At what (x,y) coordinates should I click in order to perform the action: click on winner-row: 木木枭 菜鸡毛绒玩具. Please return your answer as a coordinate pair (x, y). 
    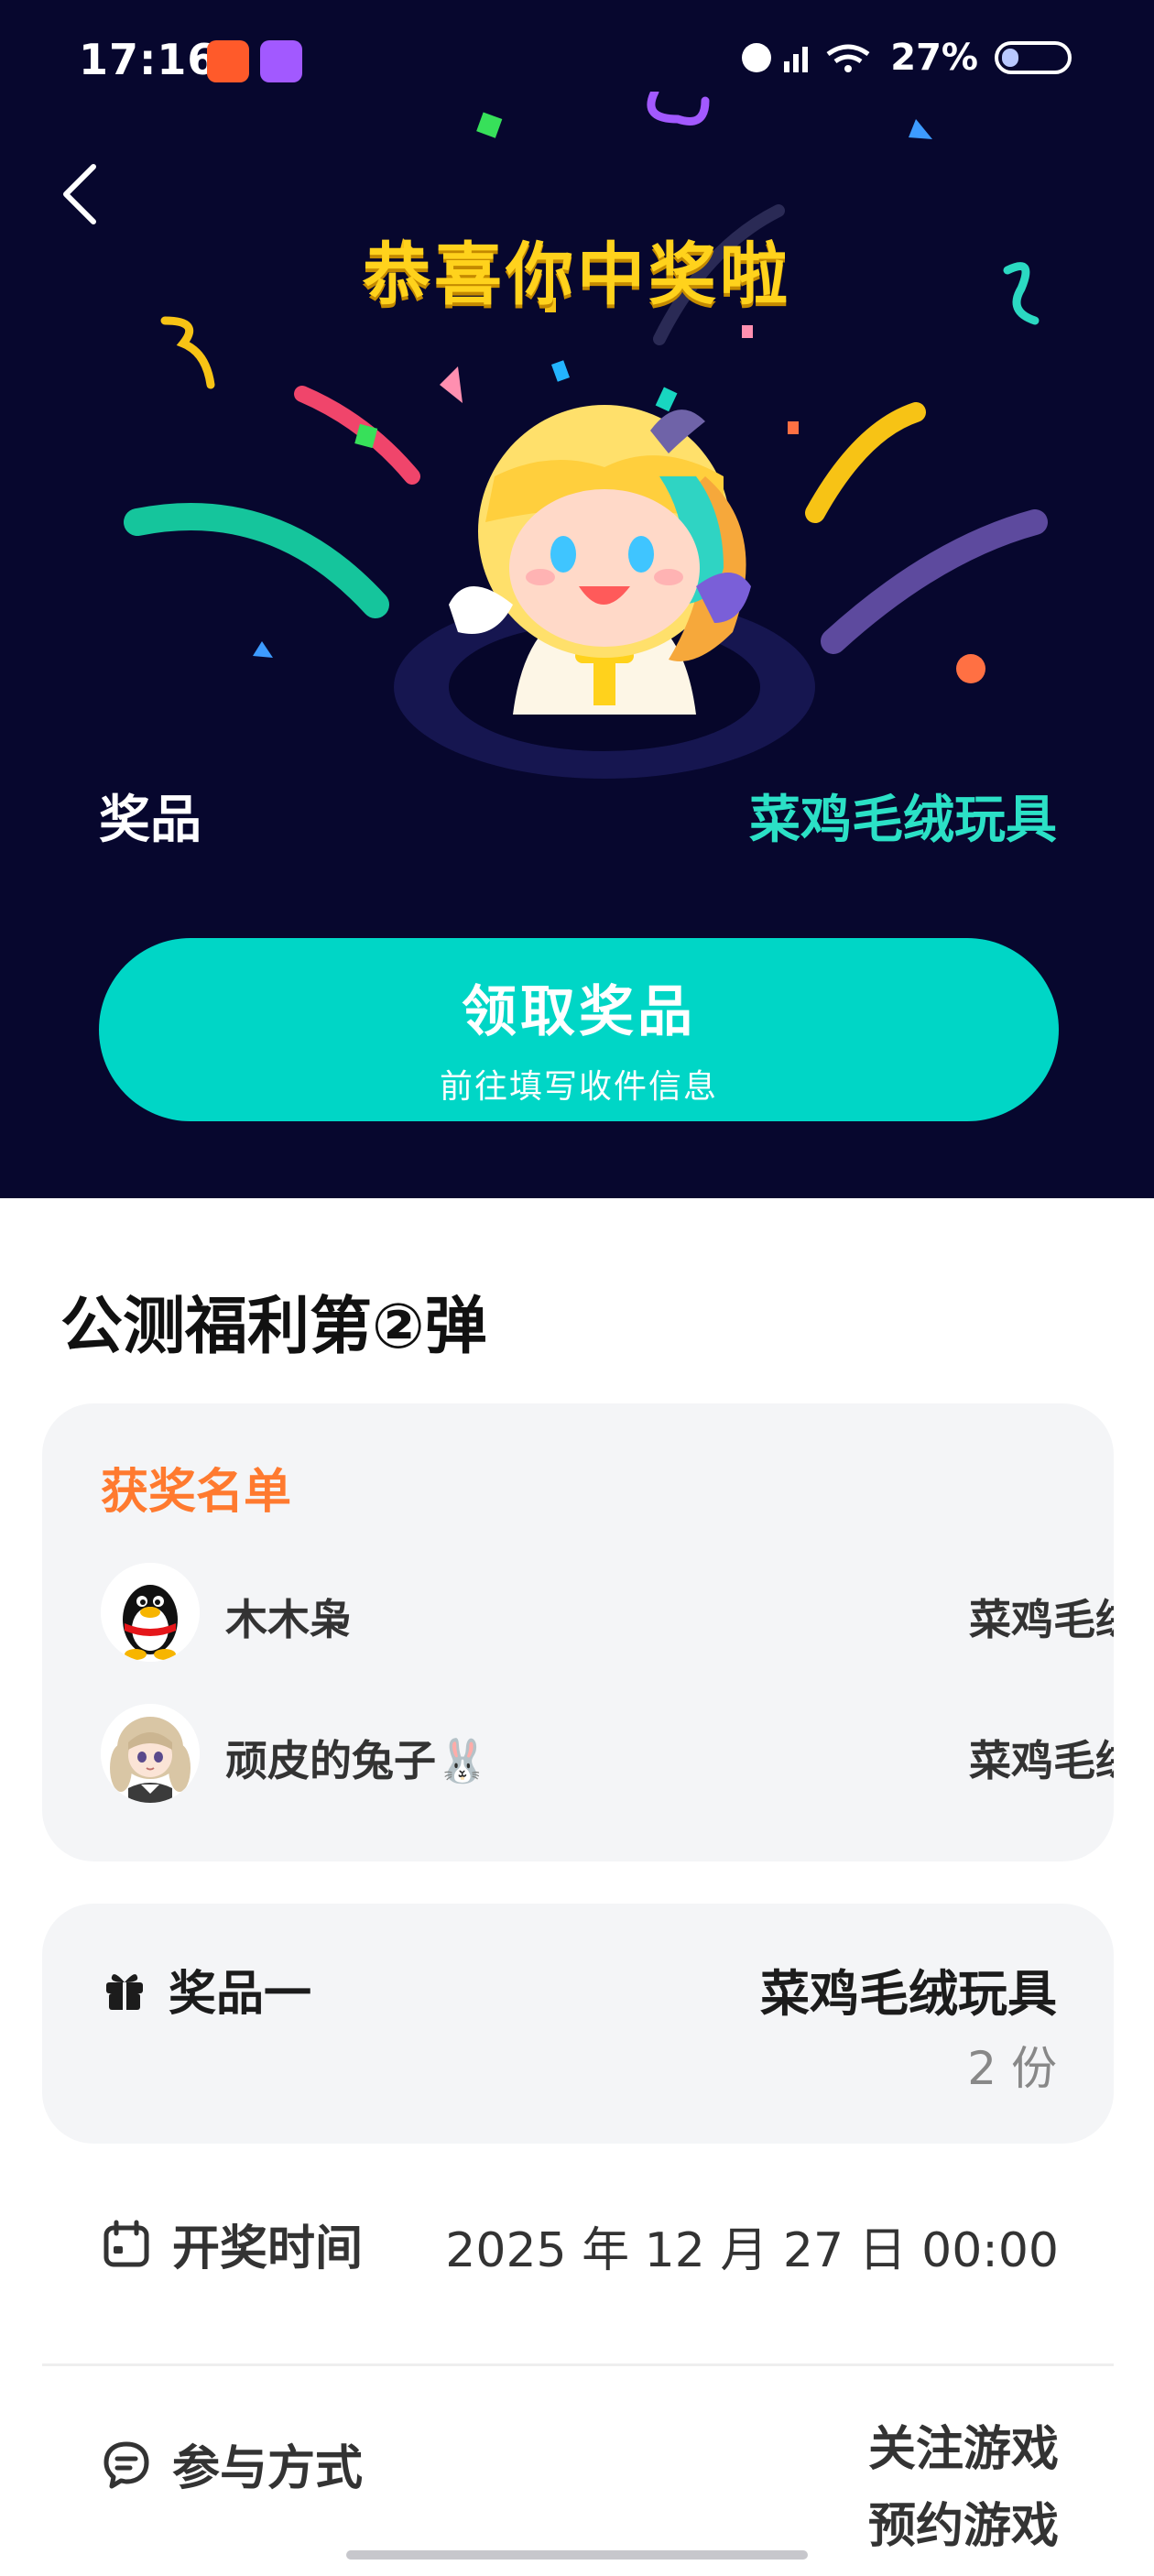
    Looking at the image, I should click on (607, 1614).